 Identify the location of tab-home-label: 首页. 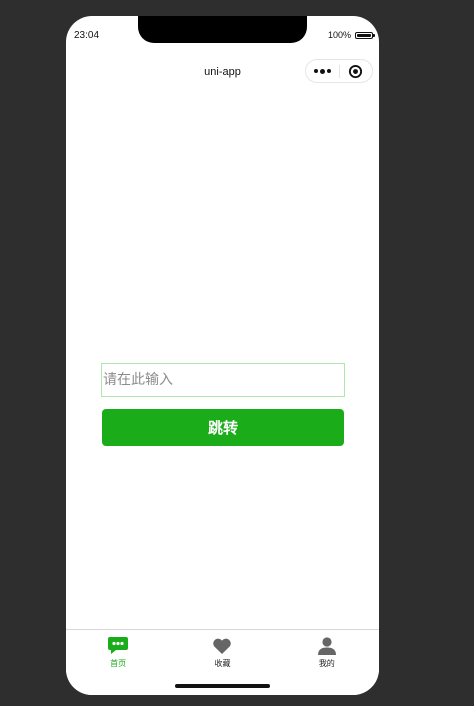
(118, 663).